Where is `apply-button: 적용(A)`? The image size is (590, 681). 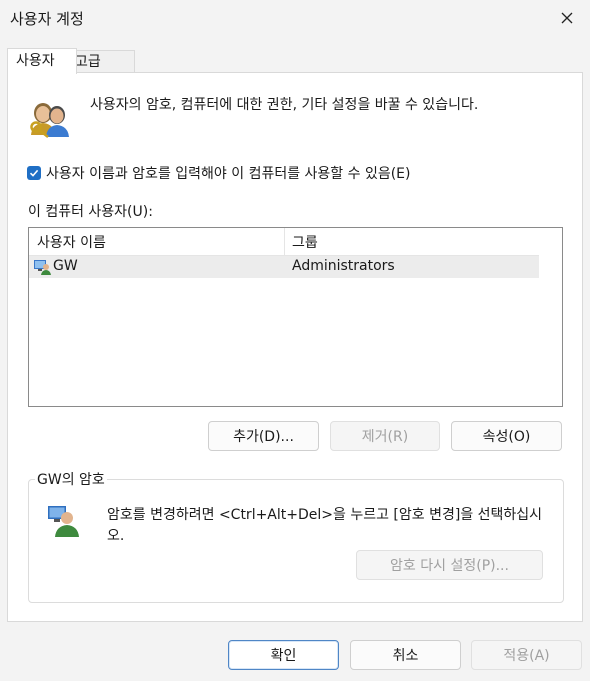
apply-button: 적용(A) is located at coordinates (526, 655).